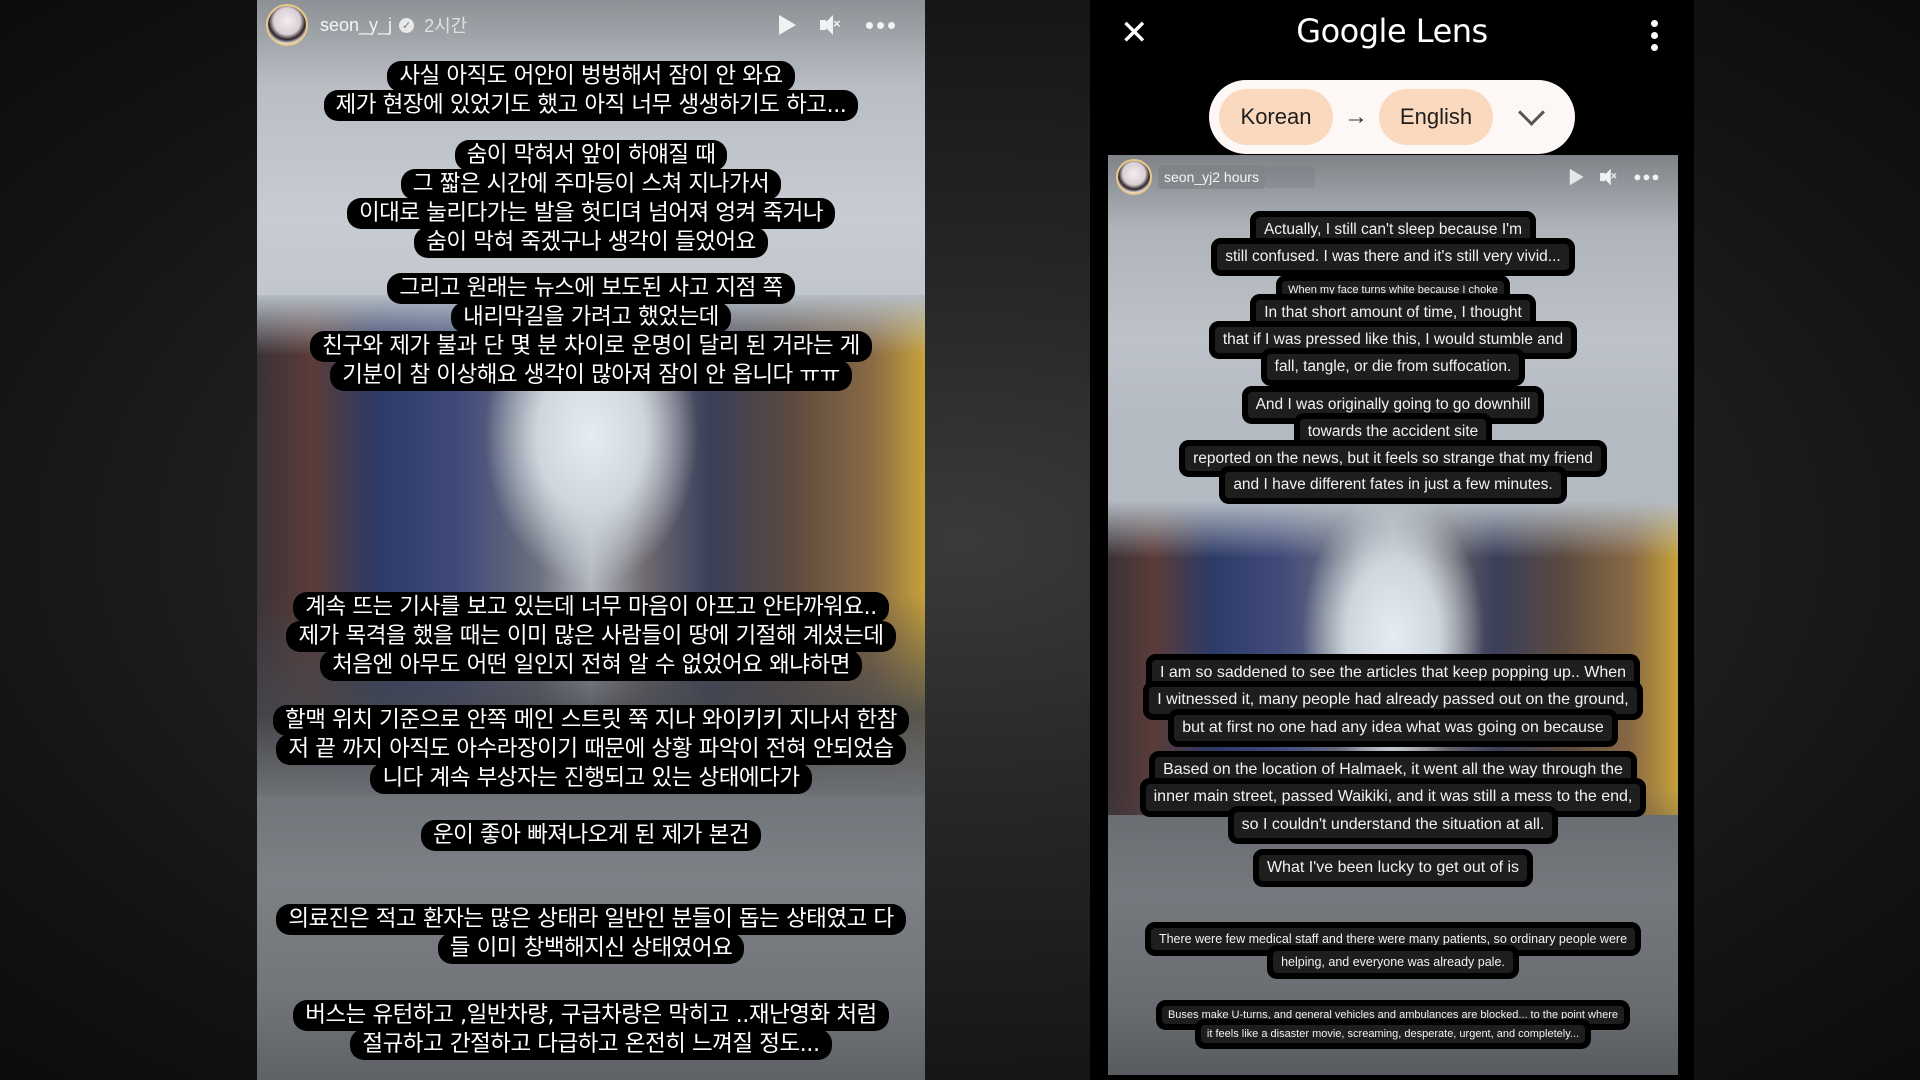 This screenshot has height=1080, width=1920. I want to click on caption-line: 숨이 막혀서 앞이 하얘질 때, so click(591, 155).